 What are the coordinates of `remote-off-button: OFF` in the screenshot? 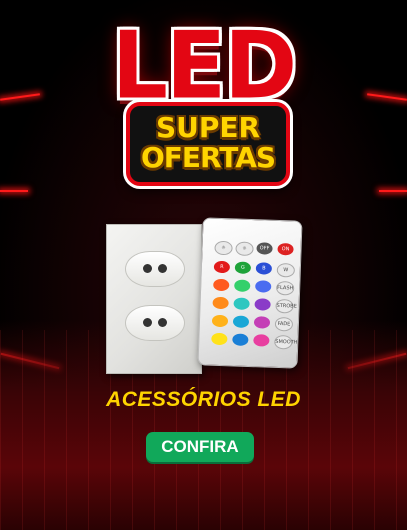 It's located at (264, 248).